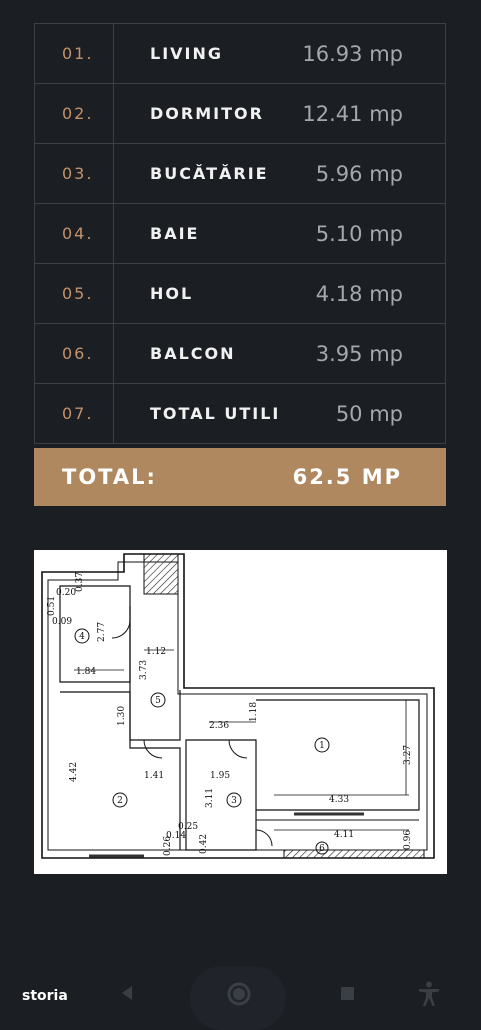 The width and height of the screenshot is (481, 1030). I want to click on floor-plan-dimension: 1.41, so click(154, 776).